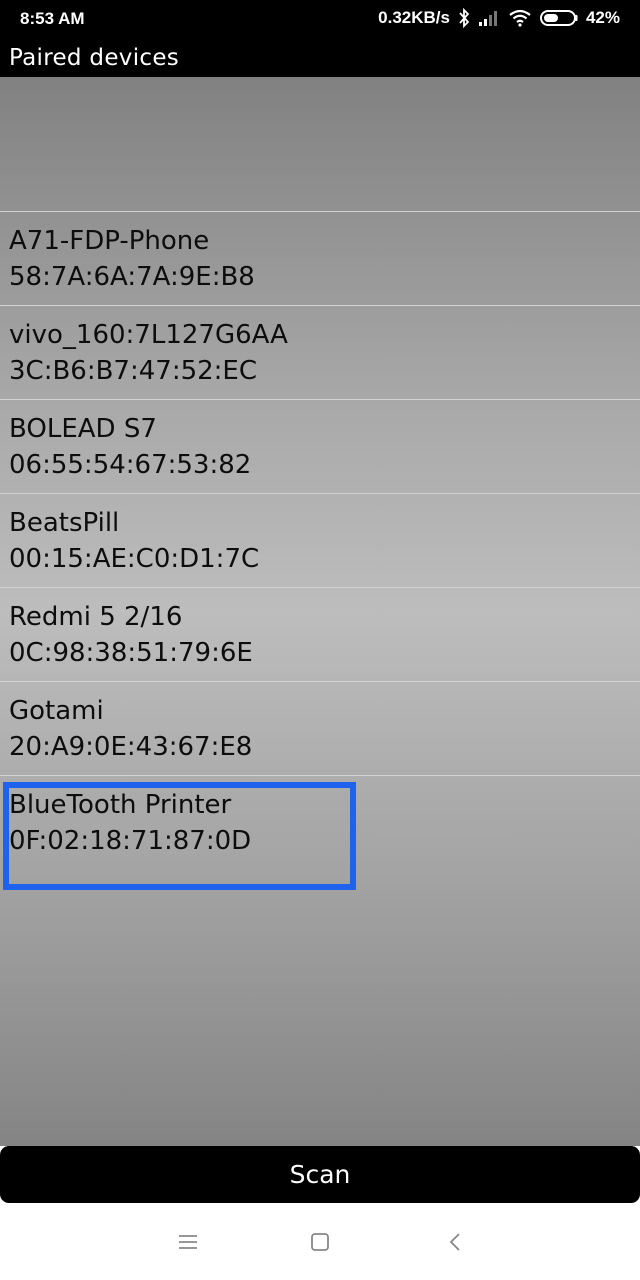 The image size is (640, 1280). What do you see at coordinates (134, 559) in the screenshot?
I see `device-mac-address: 00:15:AE:C0:D1:7C` at bounding box center [134, 559].